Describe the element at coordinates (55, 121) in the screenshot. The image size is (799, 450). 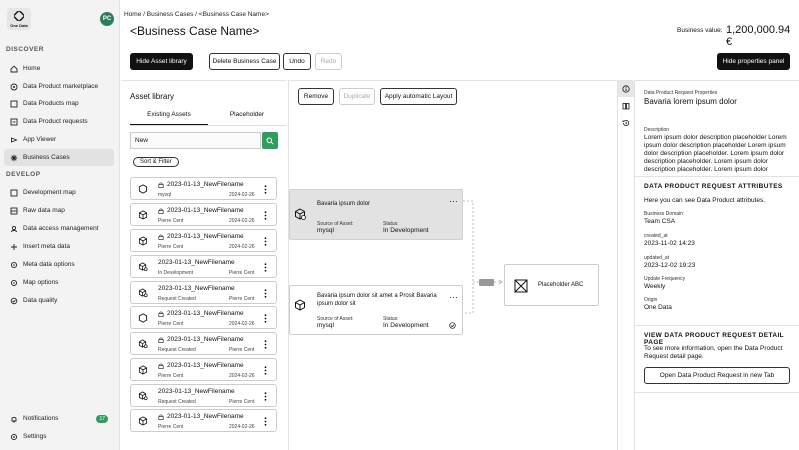
I see `sidebar-item-label: Data Product requests` at that location.